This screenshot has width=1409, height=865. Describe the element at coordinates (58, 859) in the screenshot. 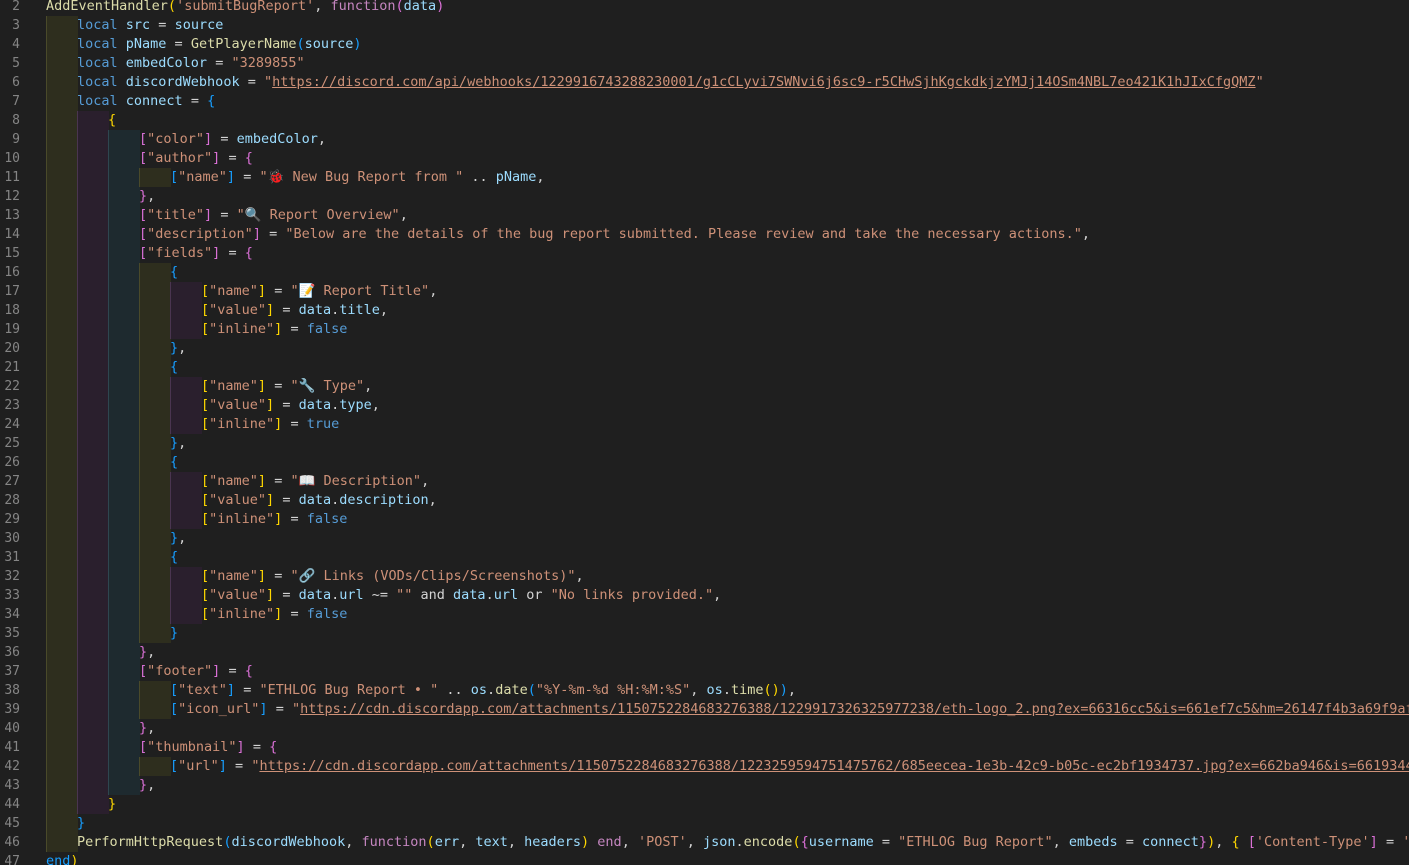

I see `code-token: end` at that location.